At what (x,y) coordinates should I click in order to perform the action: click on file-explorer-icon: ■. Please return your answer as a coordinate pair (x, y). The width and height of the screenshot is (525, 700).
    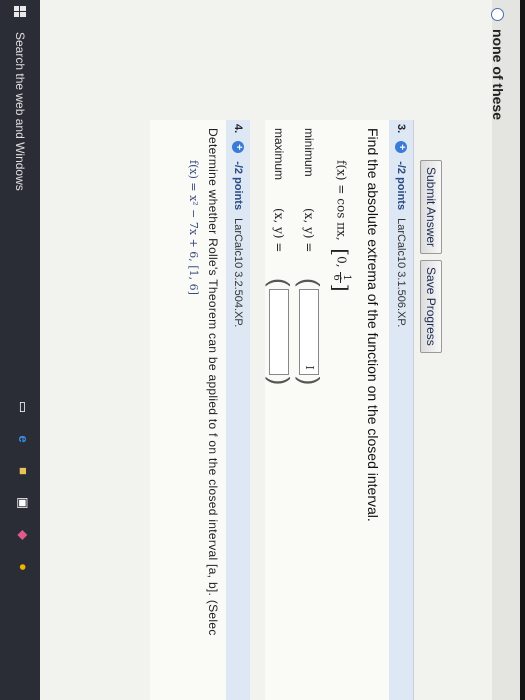
    Looking at the image, I should click on (23, 471).